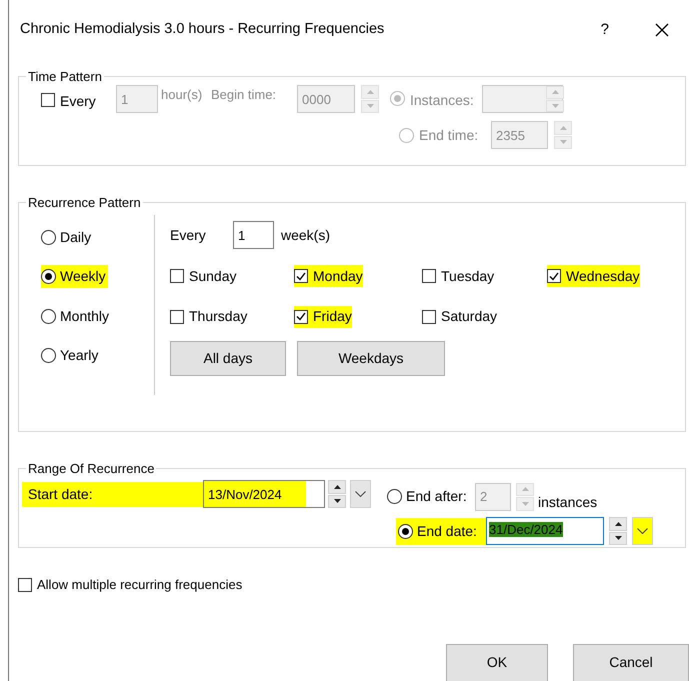  I want to click on group-title: Range Of Recurrence, so click(91, 468).